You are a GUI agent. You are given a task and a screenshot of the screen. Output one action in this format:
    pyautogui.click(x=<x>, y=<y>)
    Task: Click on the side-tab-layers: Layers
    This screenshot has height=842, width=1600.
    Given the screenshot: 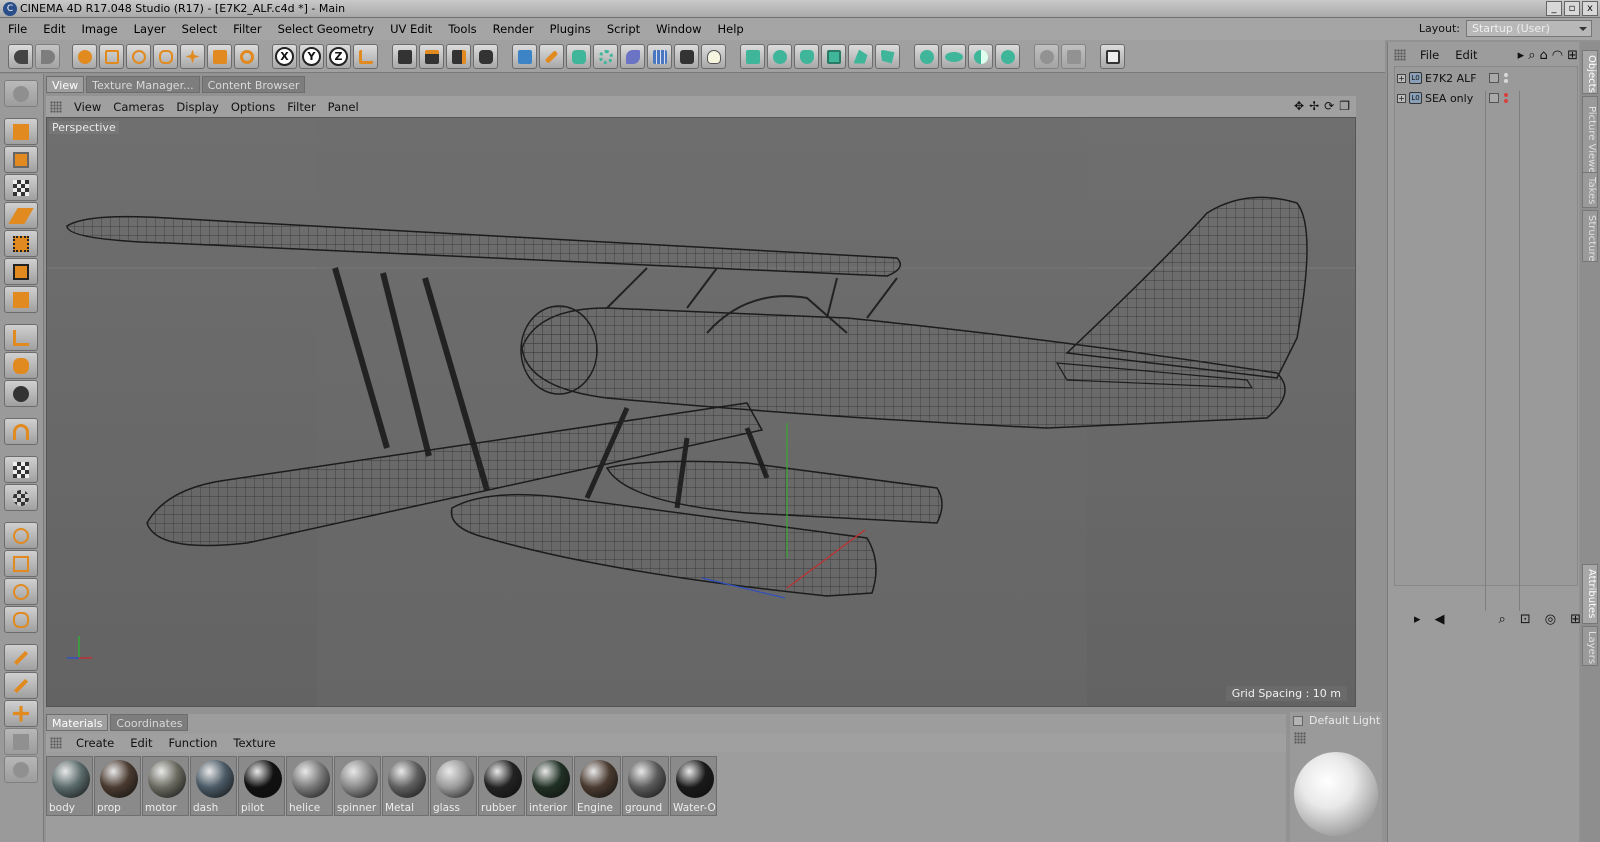 What is the action you would take?
    pyautogui.click(x=1590, y=646)
    